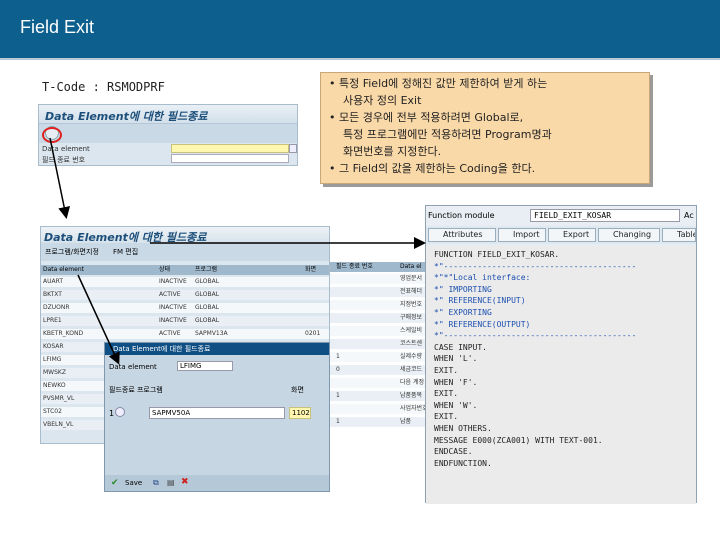 Image resolution: width=720 pixels, height=540 pixels. Describe the element at coordinates (60, 178) in the screenshot. I see `arrow-to-list` at that location.